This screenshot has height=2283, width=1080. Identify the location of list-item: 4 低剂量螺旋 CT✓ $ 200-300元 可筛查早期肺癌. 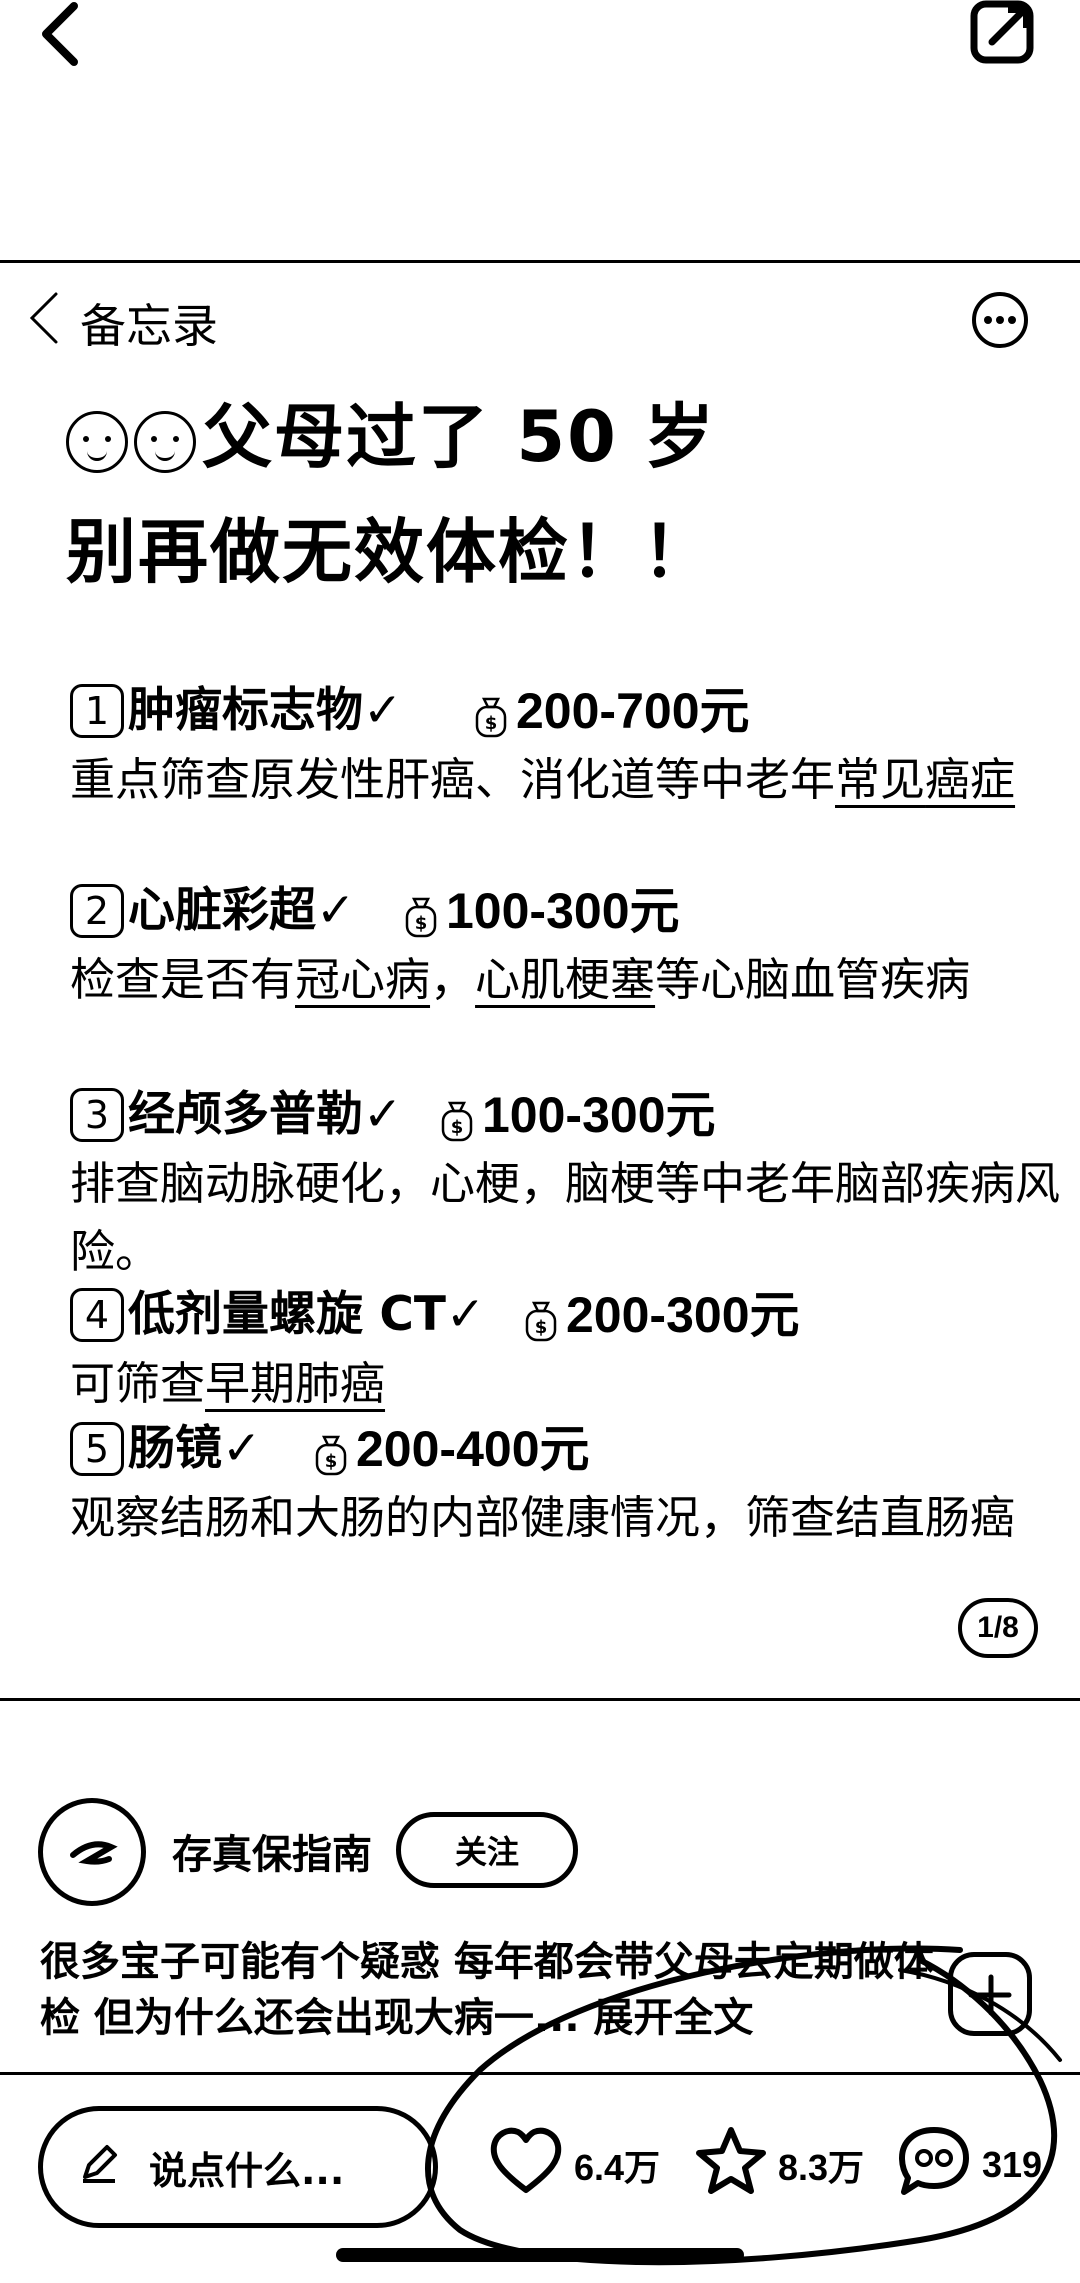
(570, 1349).